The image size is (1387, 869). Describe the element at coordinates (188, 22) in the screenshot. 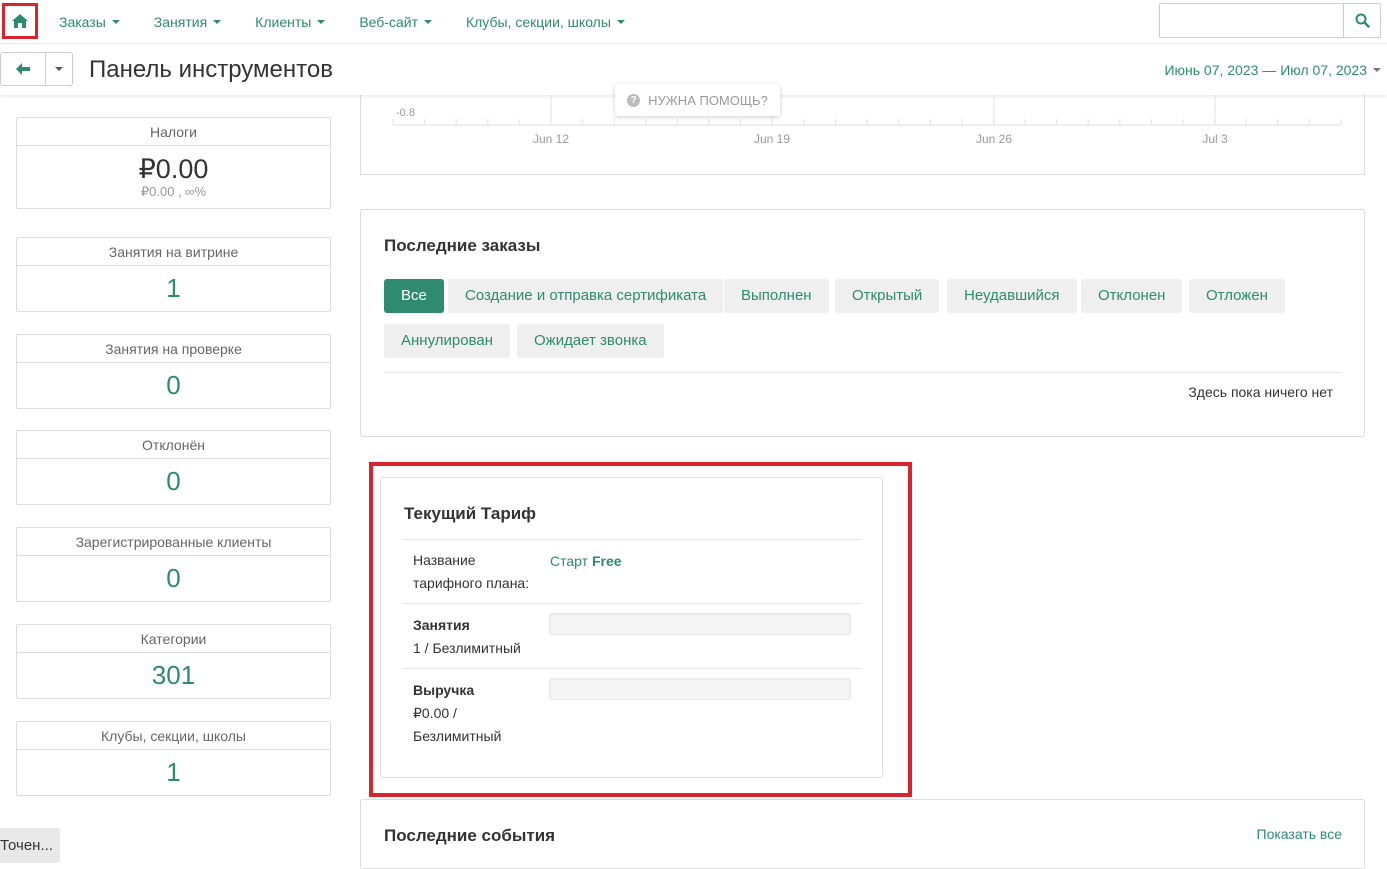

I see `nav-classes: Занятия` at that location.